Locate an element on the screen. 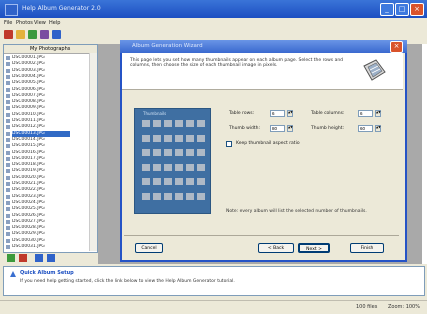 Image resolution: width=427 pixels, height=314 pixels. wizard-title: Album Generation Wizard is located at coordinates (167, 46).